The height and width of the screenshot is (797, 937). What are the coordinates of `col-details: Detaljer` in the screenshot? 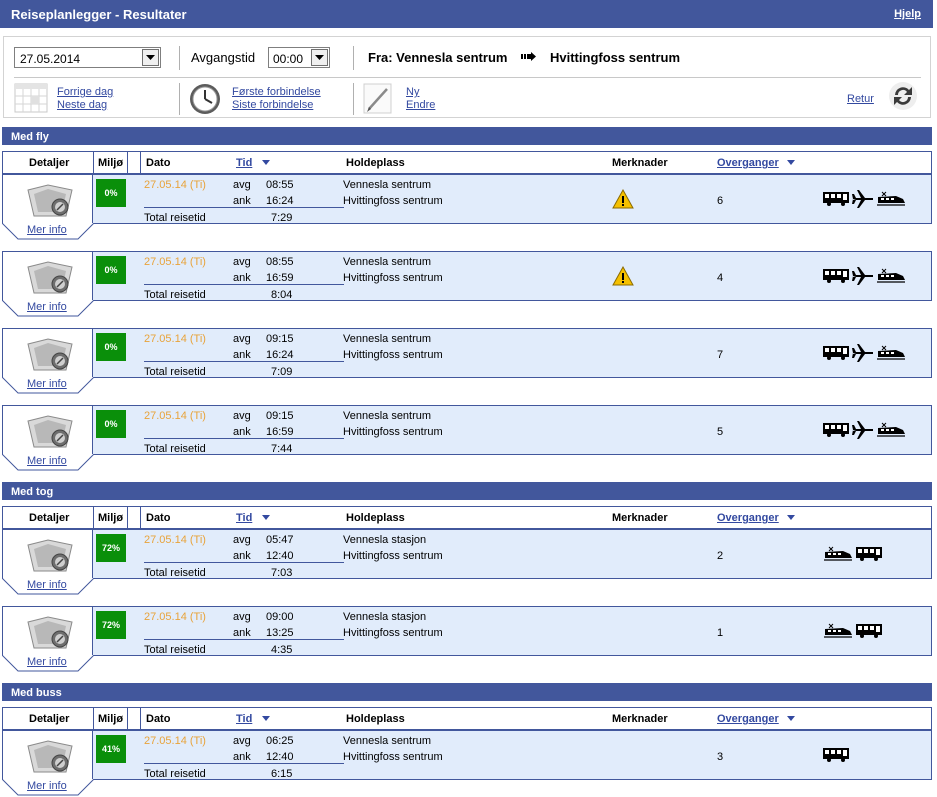 It's located at (49, 518).